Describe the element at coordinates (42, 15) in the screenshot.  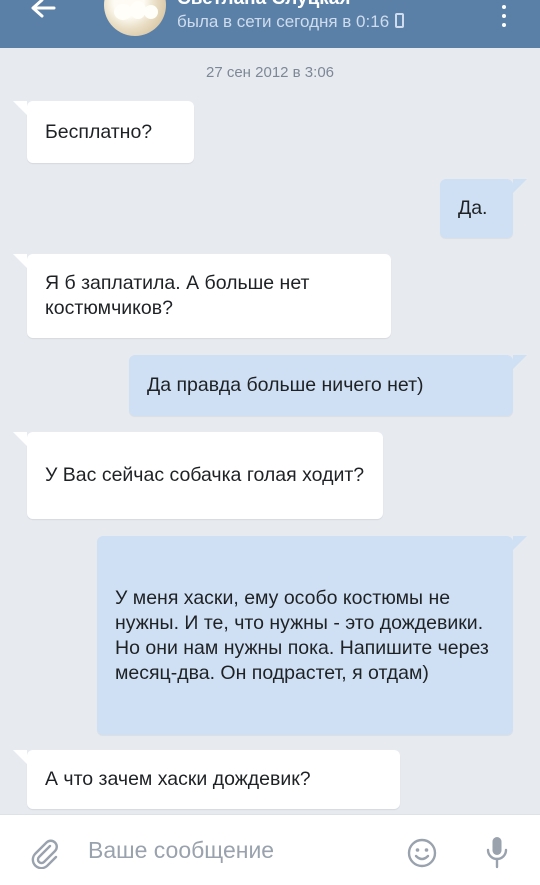
I see `back-arrow-icon` at that location.